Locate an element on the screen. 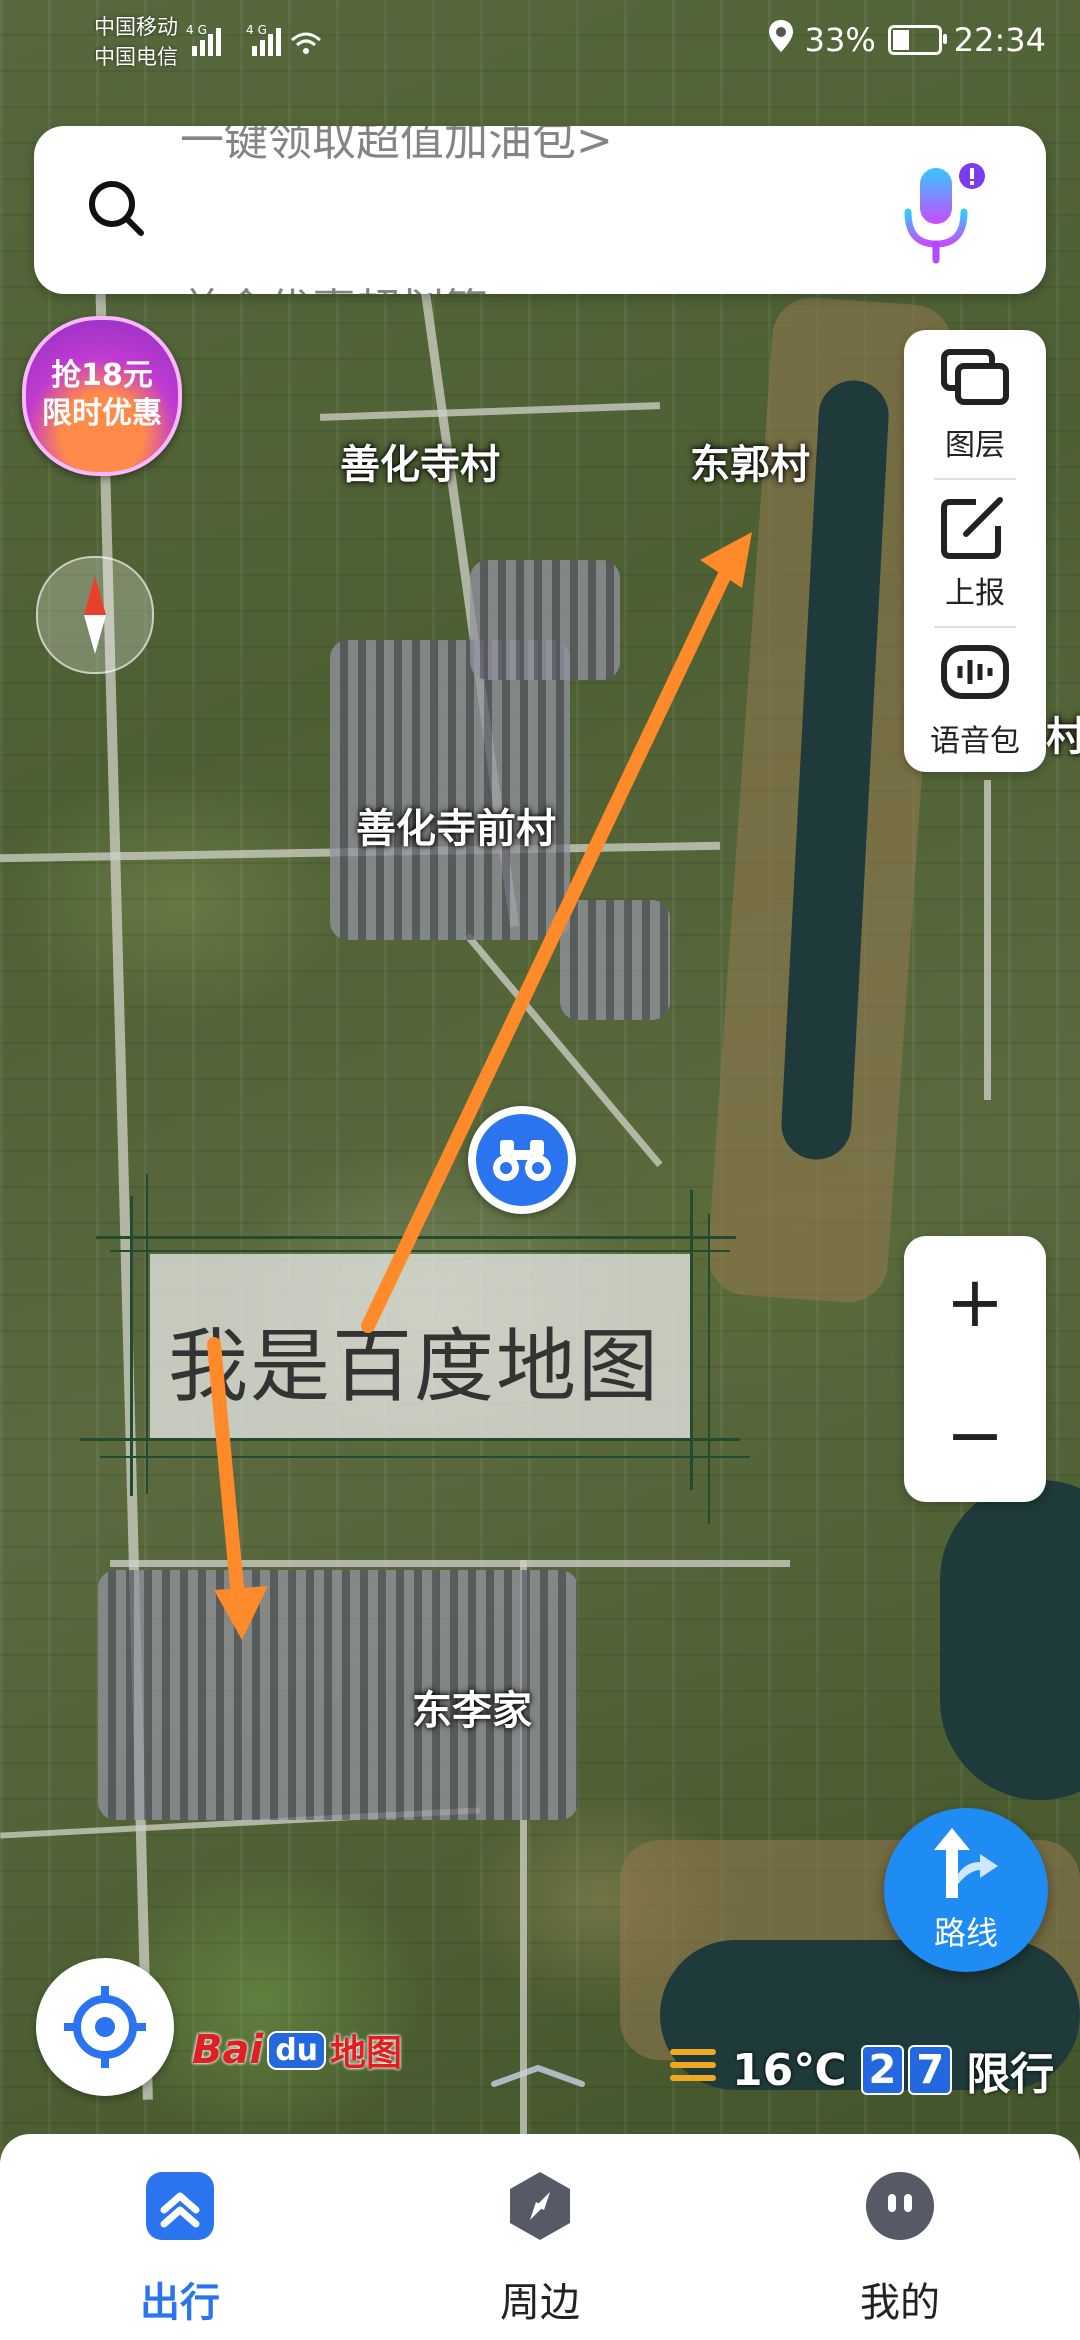  map-tools-panel: 图层 上报 语音包 is located at coordinates (975, 551).